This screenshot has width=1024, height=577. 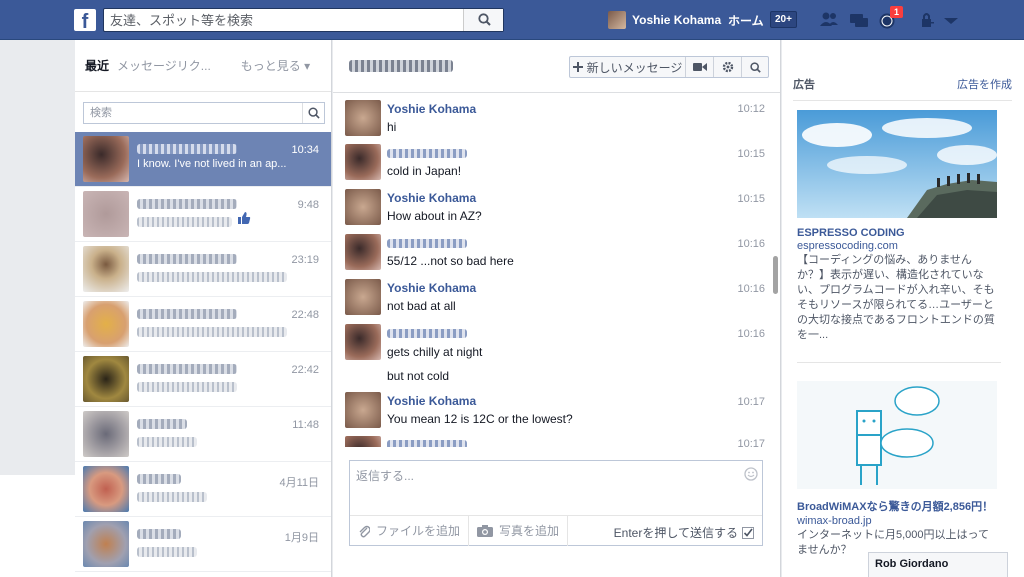 I want to click on video-camera-icon, so click(x=699, y=67).